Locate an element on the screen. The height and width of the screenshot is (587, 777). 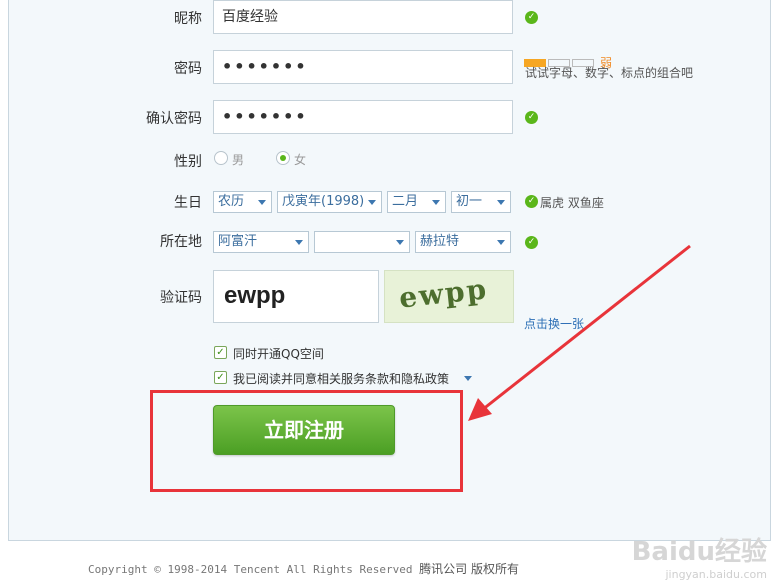
baidu-watermark: Baidu经验 jingyan.baidu.com is located at coordinates (699, 556).